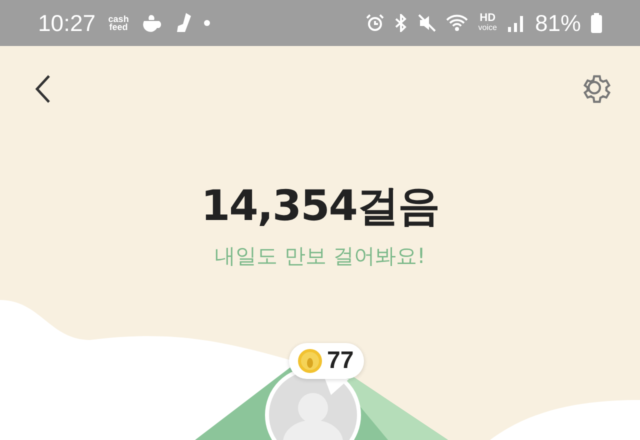 This screenshot has width=640, height=440. Describe the element at coordinates (557, 23) in the screenshot. I see `battery-percent: 81%` at that location.